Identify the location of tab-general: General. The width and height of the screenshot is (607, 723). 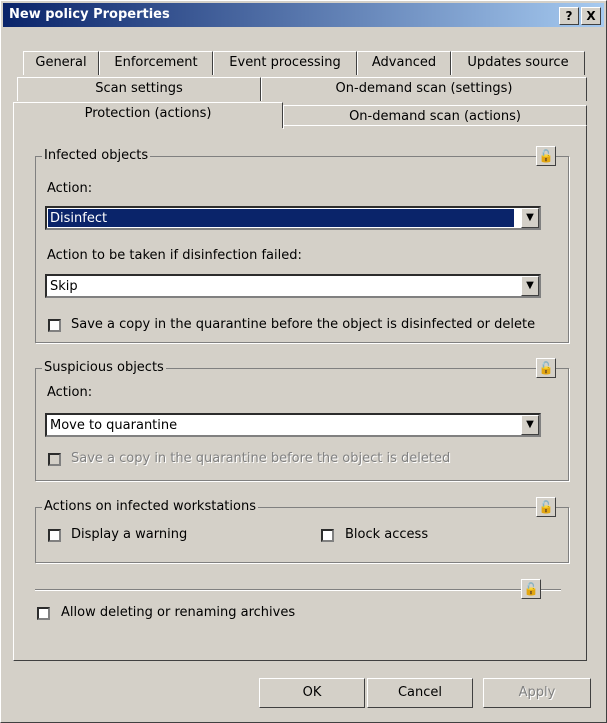
(61, 63).